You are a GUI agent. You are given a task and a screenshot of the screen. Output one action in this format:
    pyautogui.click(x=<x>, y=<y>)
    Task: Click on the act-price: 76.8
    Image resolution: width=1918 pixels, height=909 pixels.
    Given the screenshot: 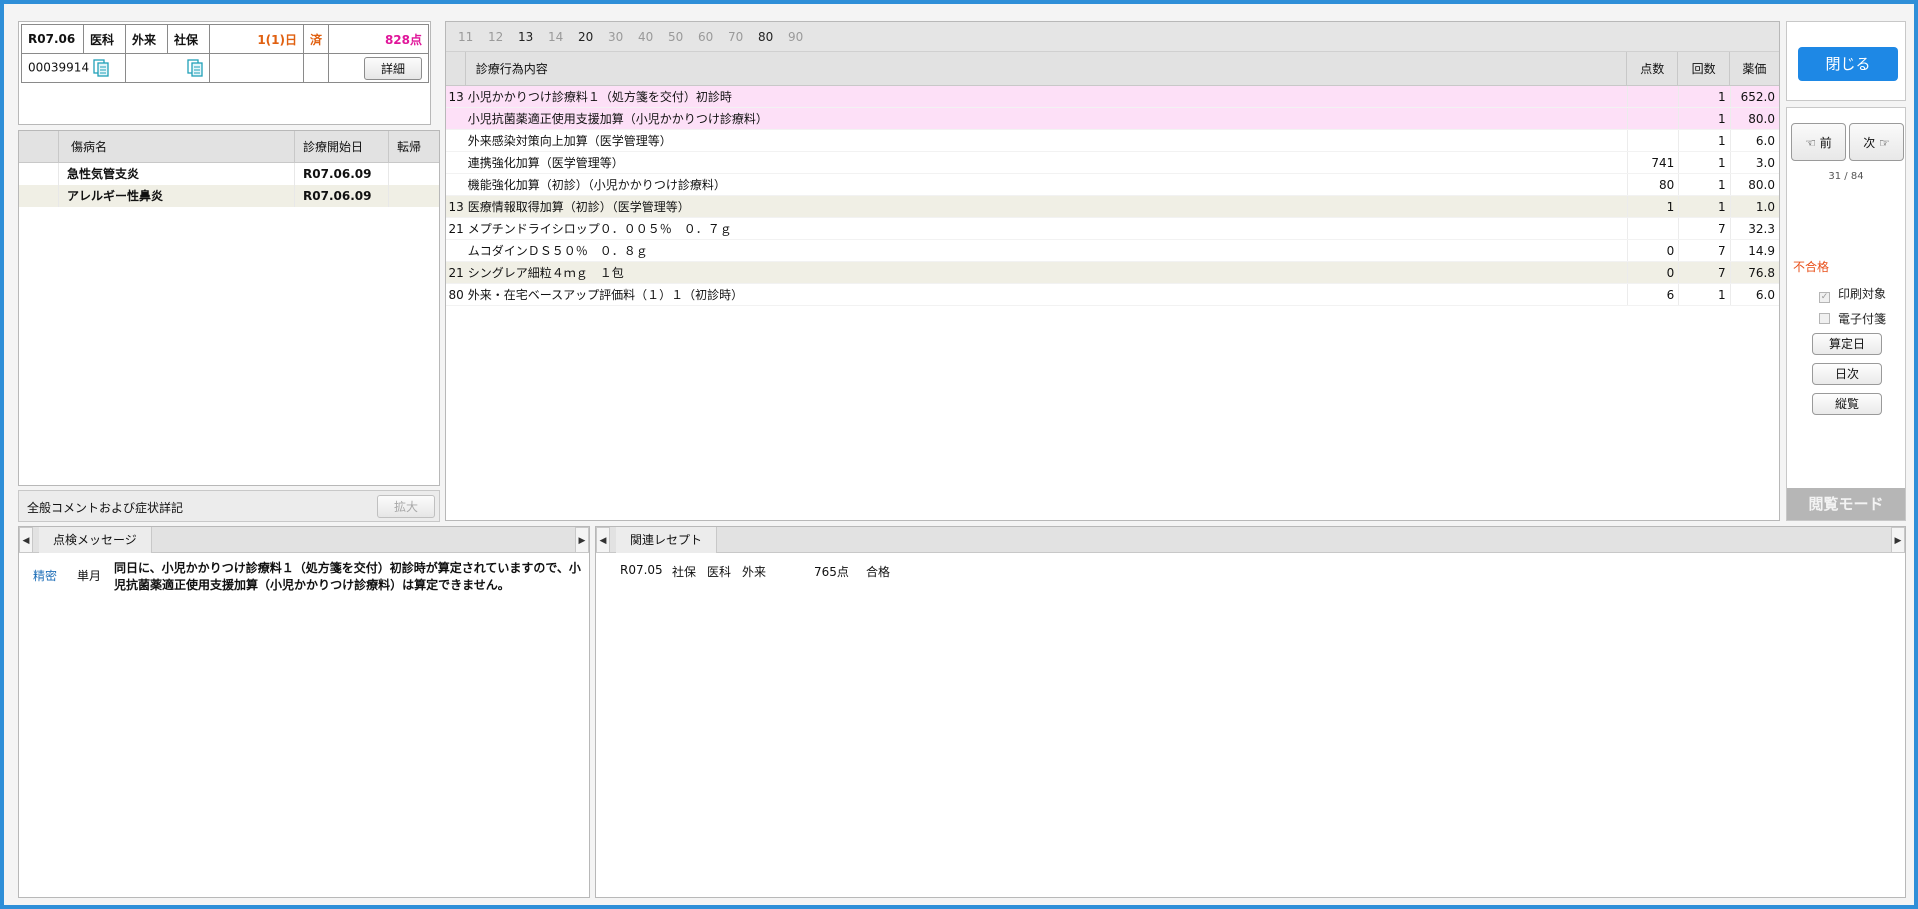 What is the action you would take?
    pyautogui.click(x=1754, y=272)
    